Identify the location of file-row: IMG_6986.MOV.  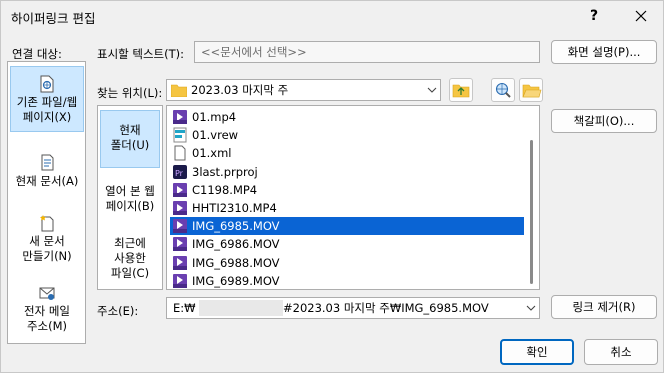
(347, 244).